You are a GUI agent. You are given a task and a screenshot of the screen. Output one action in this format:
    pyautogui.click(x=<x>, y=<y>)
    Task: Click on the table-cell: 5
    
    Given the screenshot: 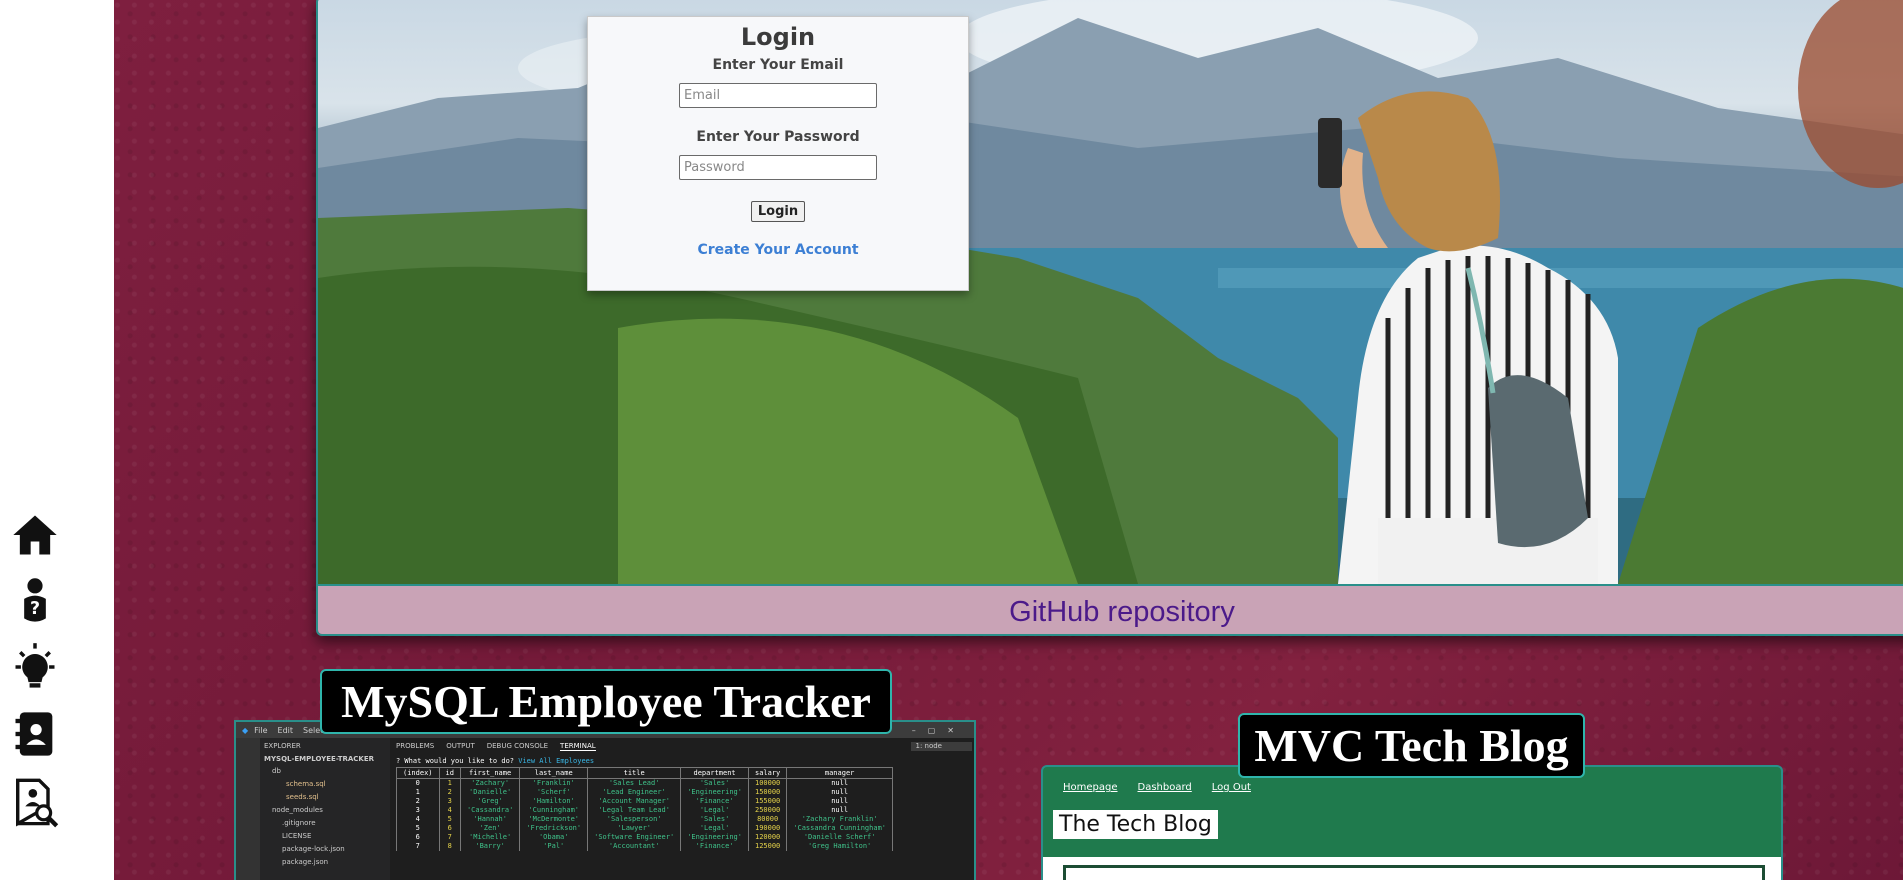 What is the action you would take?
    pyautogui.click(x=449, y=819)
    